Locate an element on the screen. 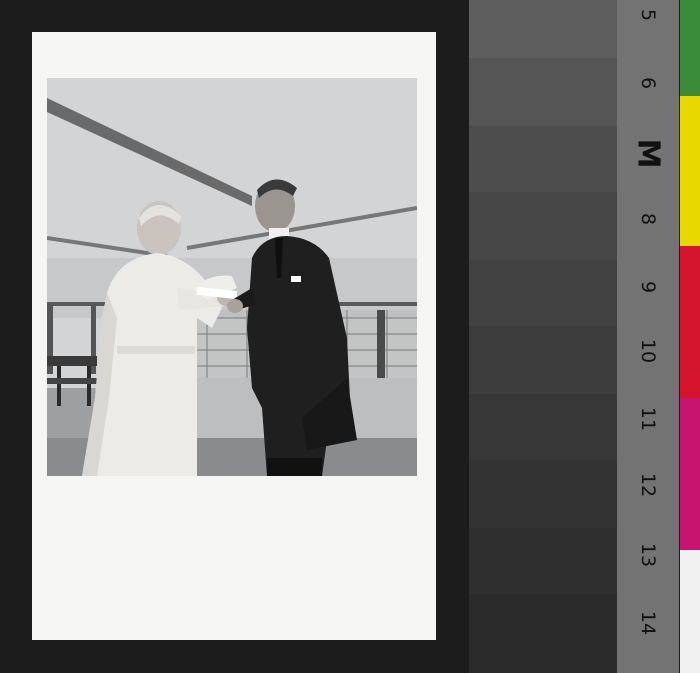 The height and width of the screenshot is (673, 700). ruler-mark: M is located at coordinates (648, 153).